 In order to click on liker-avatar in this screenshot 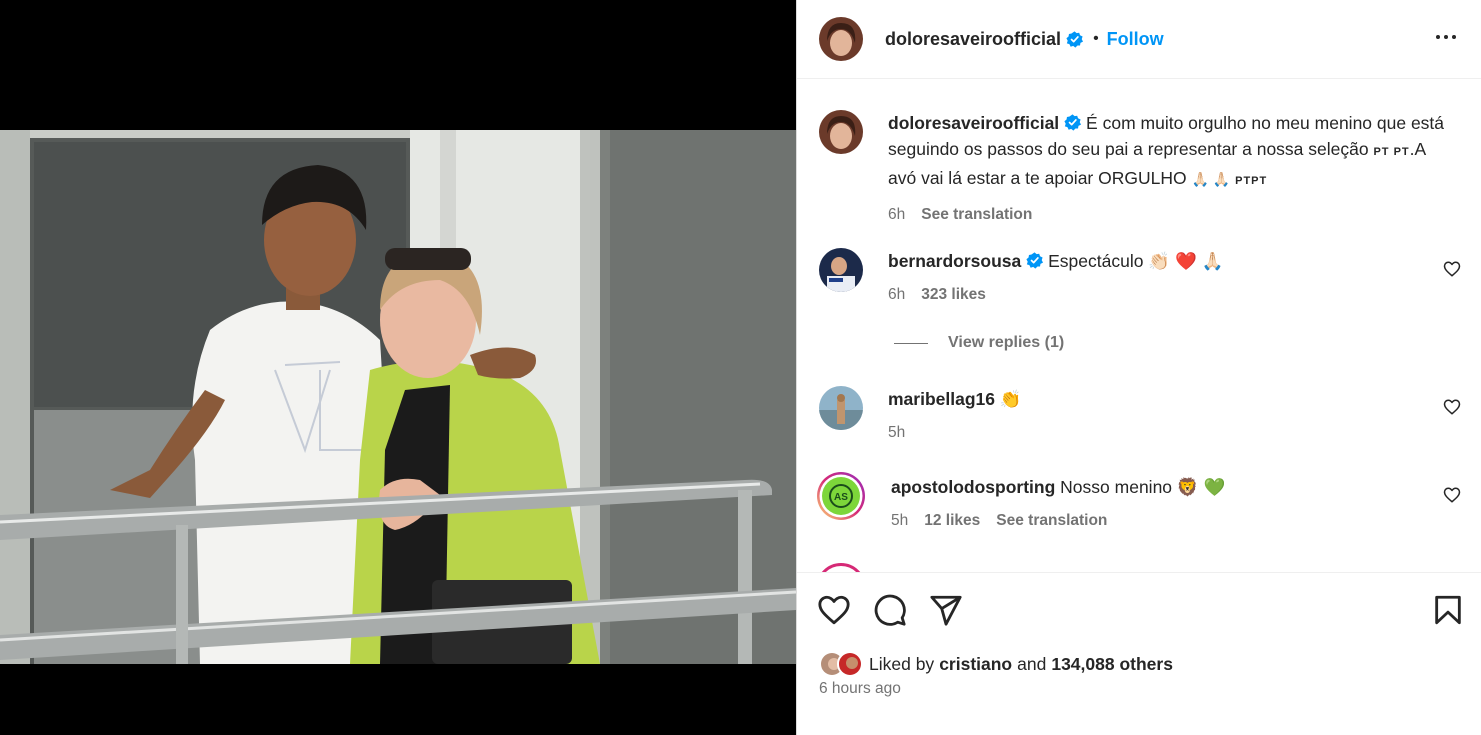, I will do `click(850, 664)`.